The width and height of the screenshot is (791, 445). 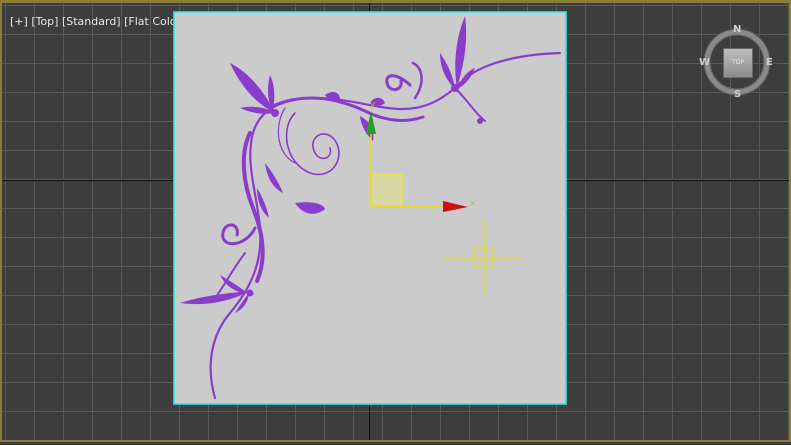 I want to click on x-axis-label: x, so click(x=473, y=204).